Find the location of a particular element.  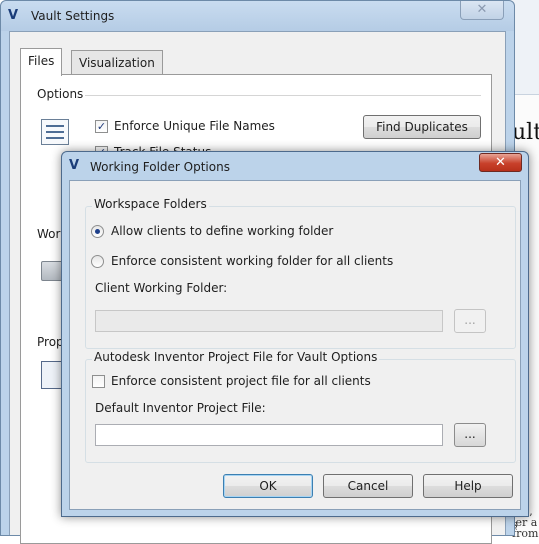

enforce-project-file-checkbox is located at coordinates (98, 381).